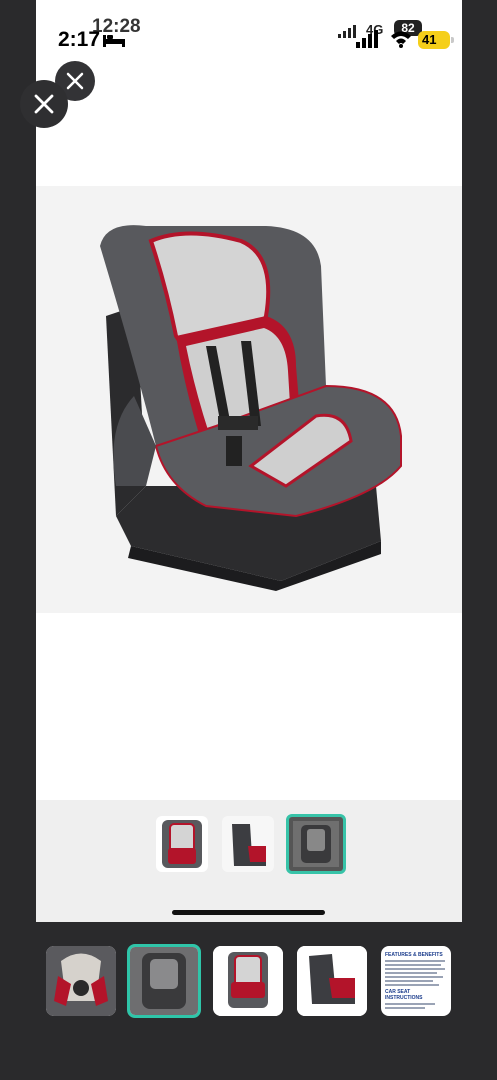 This screenshot has height=1080, width=497. What do you see at coordinates (114, 41) in the screenshot?
I see `bed-icon` at bounding box center [114, 41].